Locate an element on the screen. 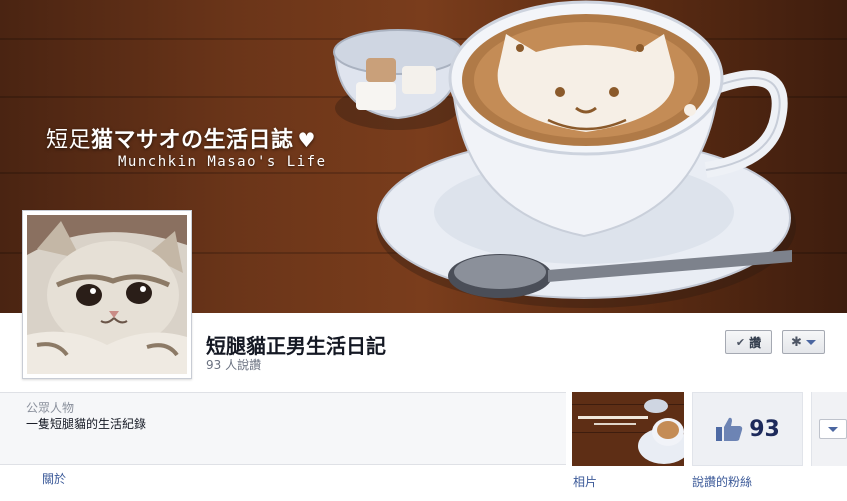 Image resolution: width=847 pixels, height=501 pixels. category-label: 公眾人物 is located at coordinates (50, 407).